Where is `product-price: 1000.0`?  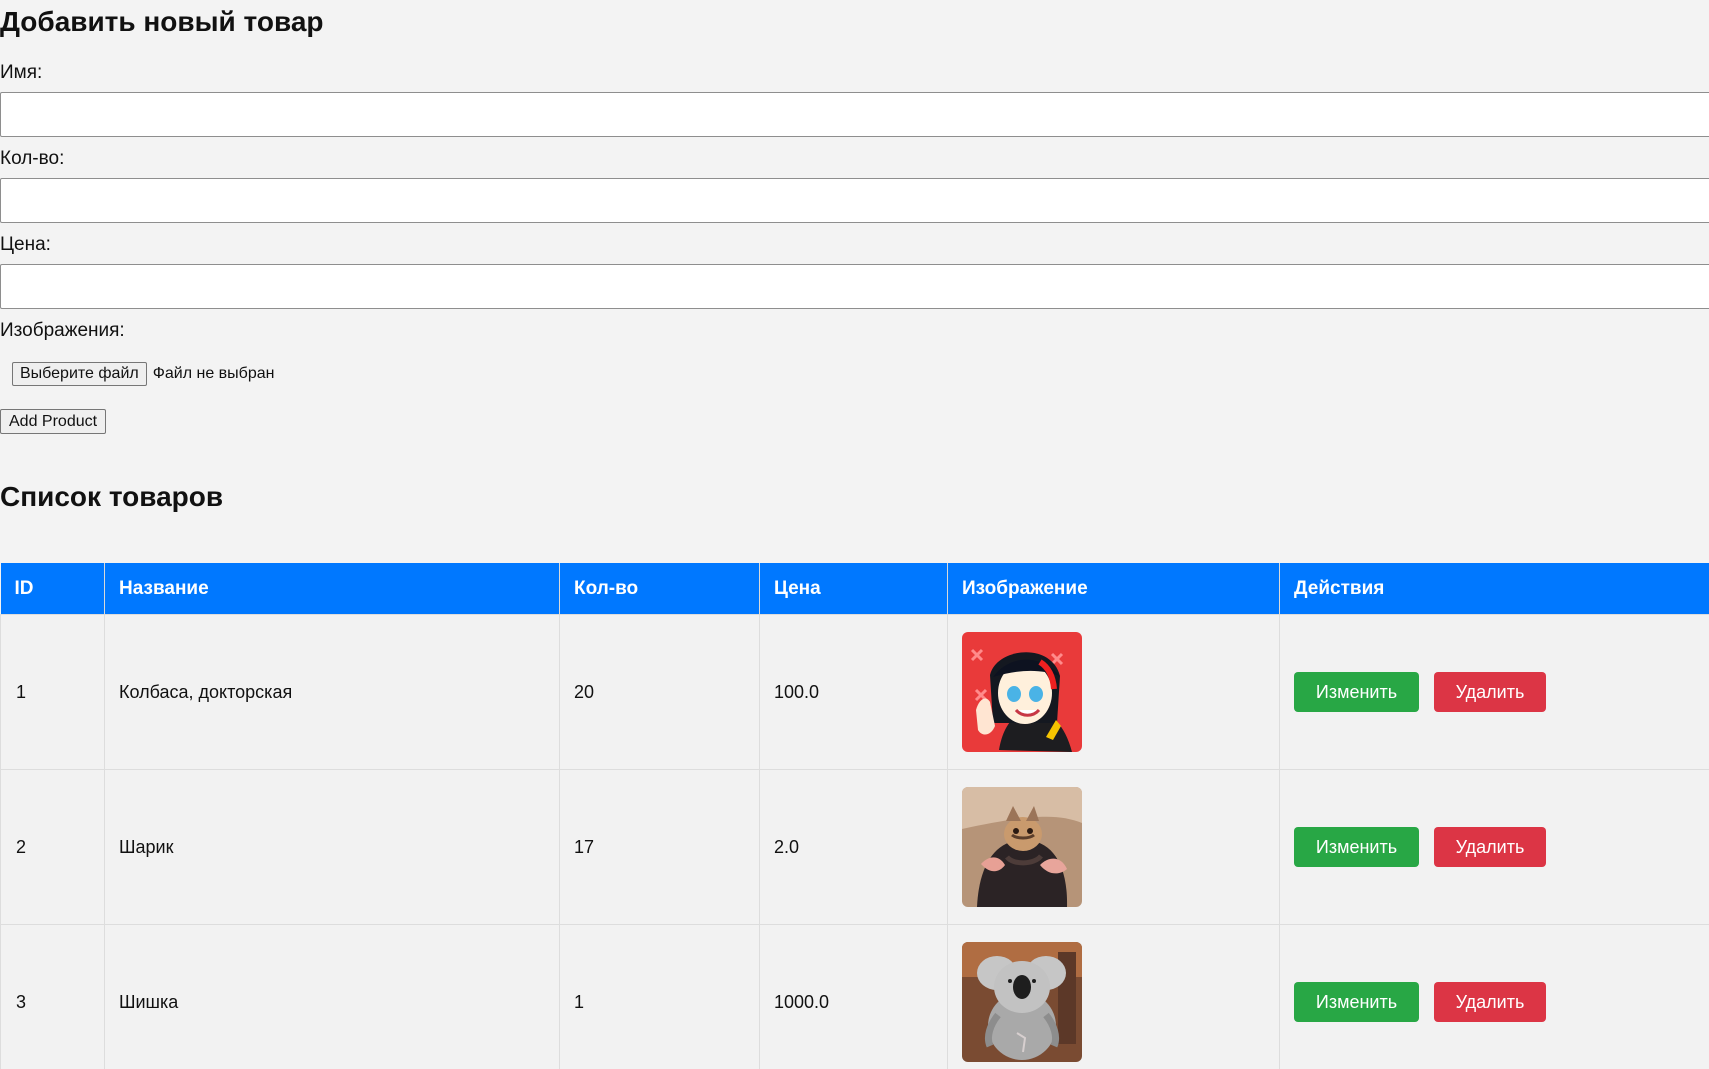 product-price: 1000.0 is located at coordinates (853, 996).